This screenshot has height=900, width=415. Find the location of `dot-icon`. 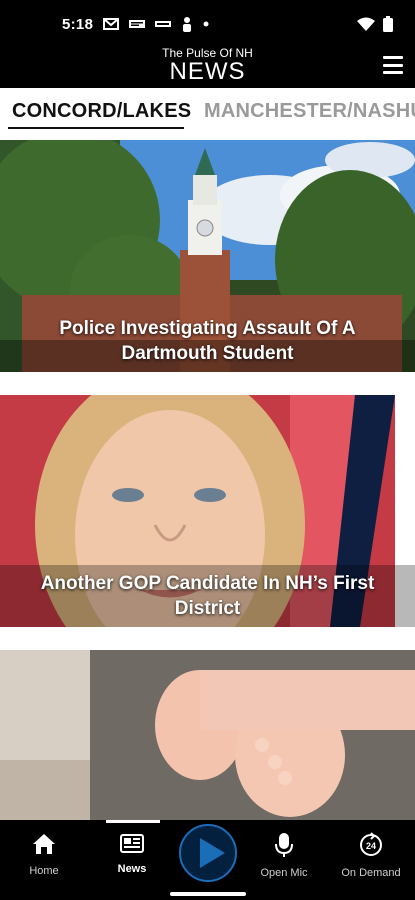

dot-icon is located at coordinates (206, 24).